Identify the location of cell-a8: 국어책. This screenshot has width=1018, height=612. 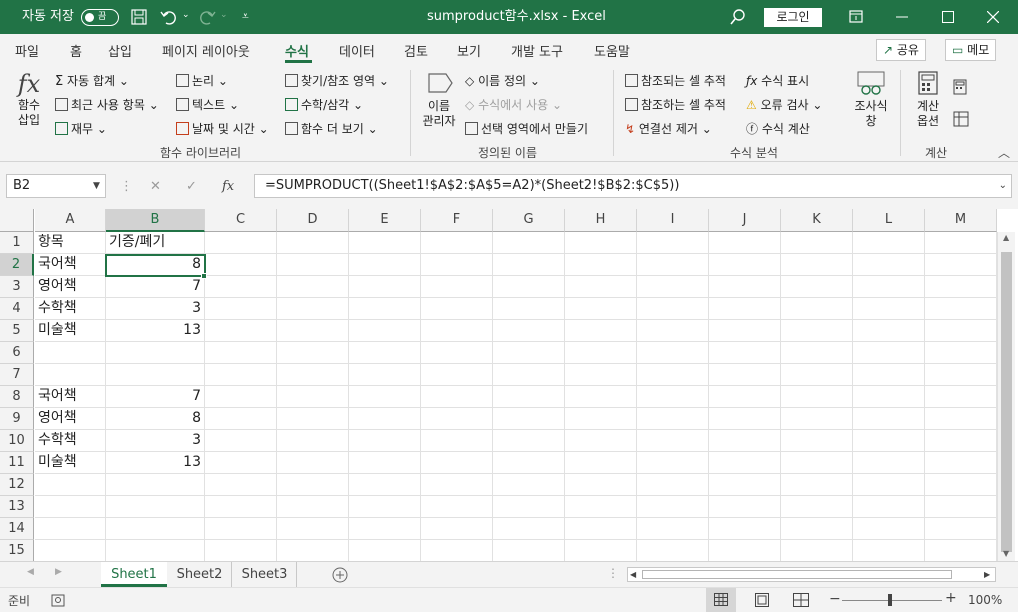
(70, 397).